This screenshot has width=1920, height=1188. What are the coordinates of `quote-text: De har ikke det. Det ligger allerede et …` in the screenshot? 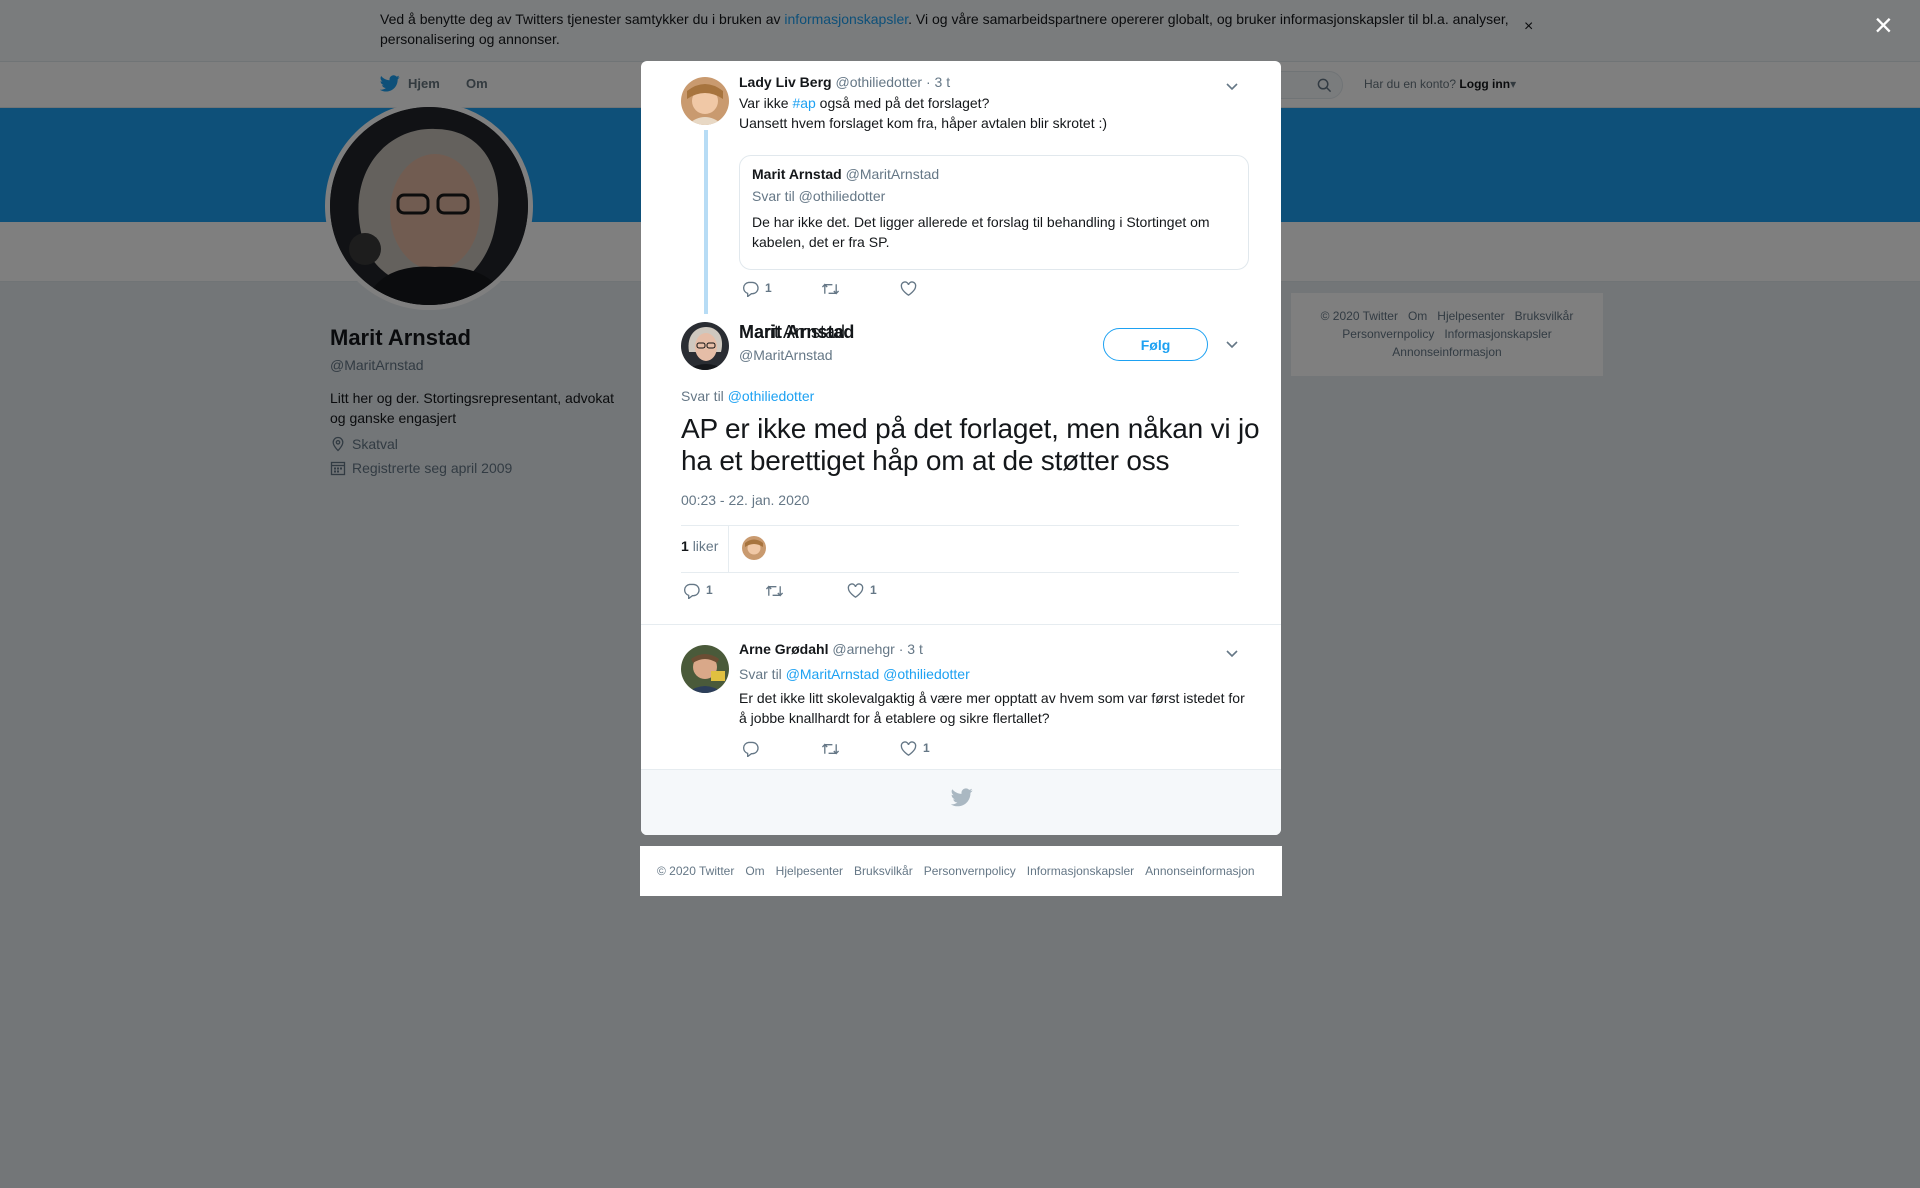 It's located at (981, 232).